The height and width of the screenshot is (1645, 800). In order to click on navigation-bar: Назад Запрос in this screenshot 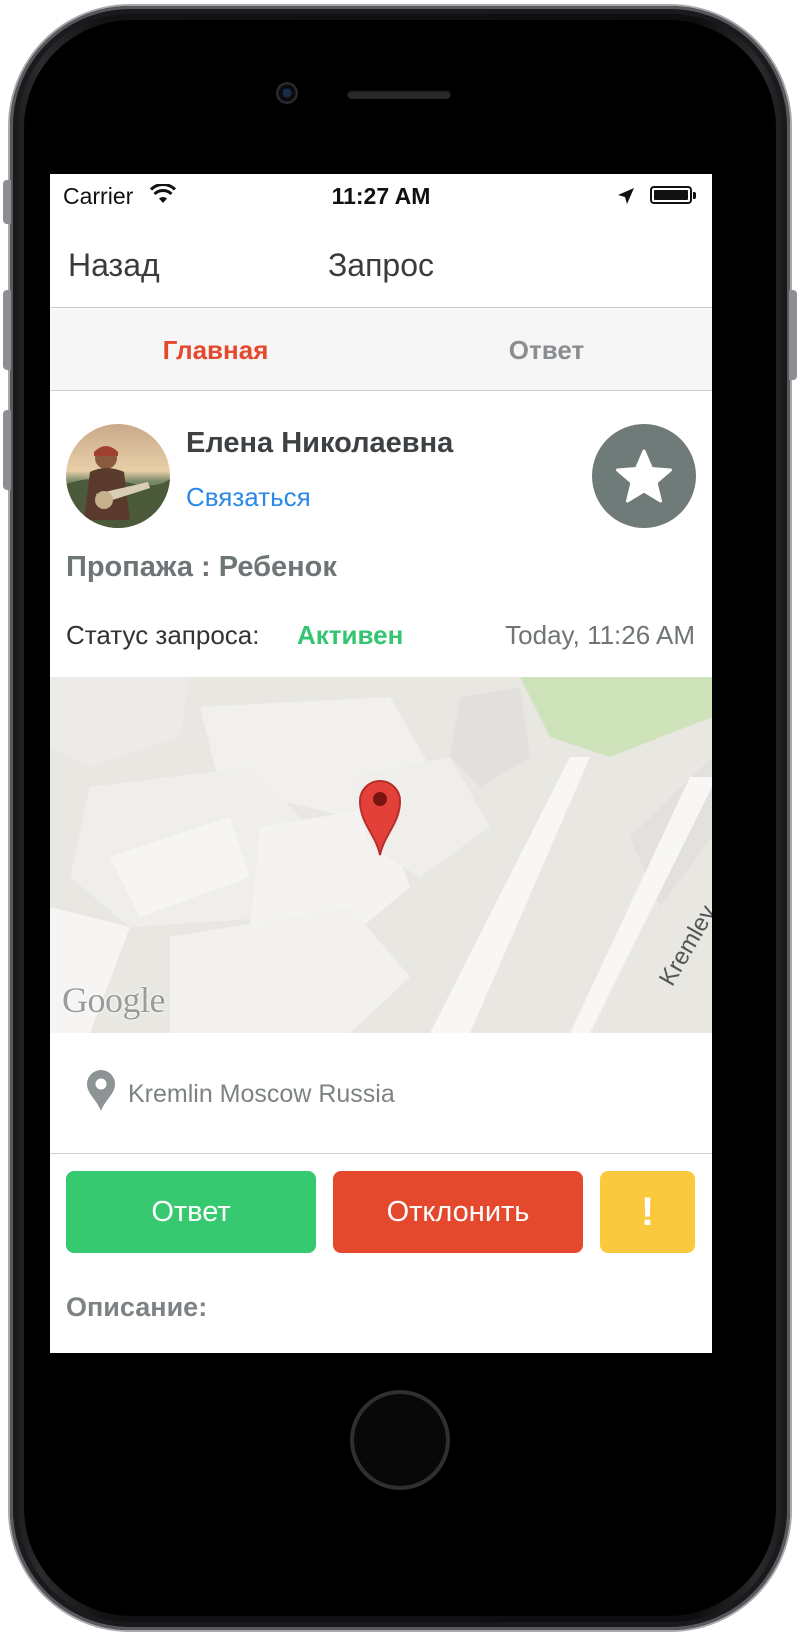, I will do `click(381, 263)`.